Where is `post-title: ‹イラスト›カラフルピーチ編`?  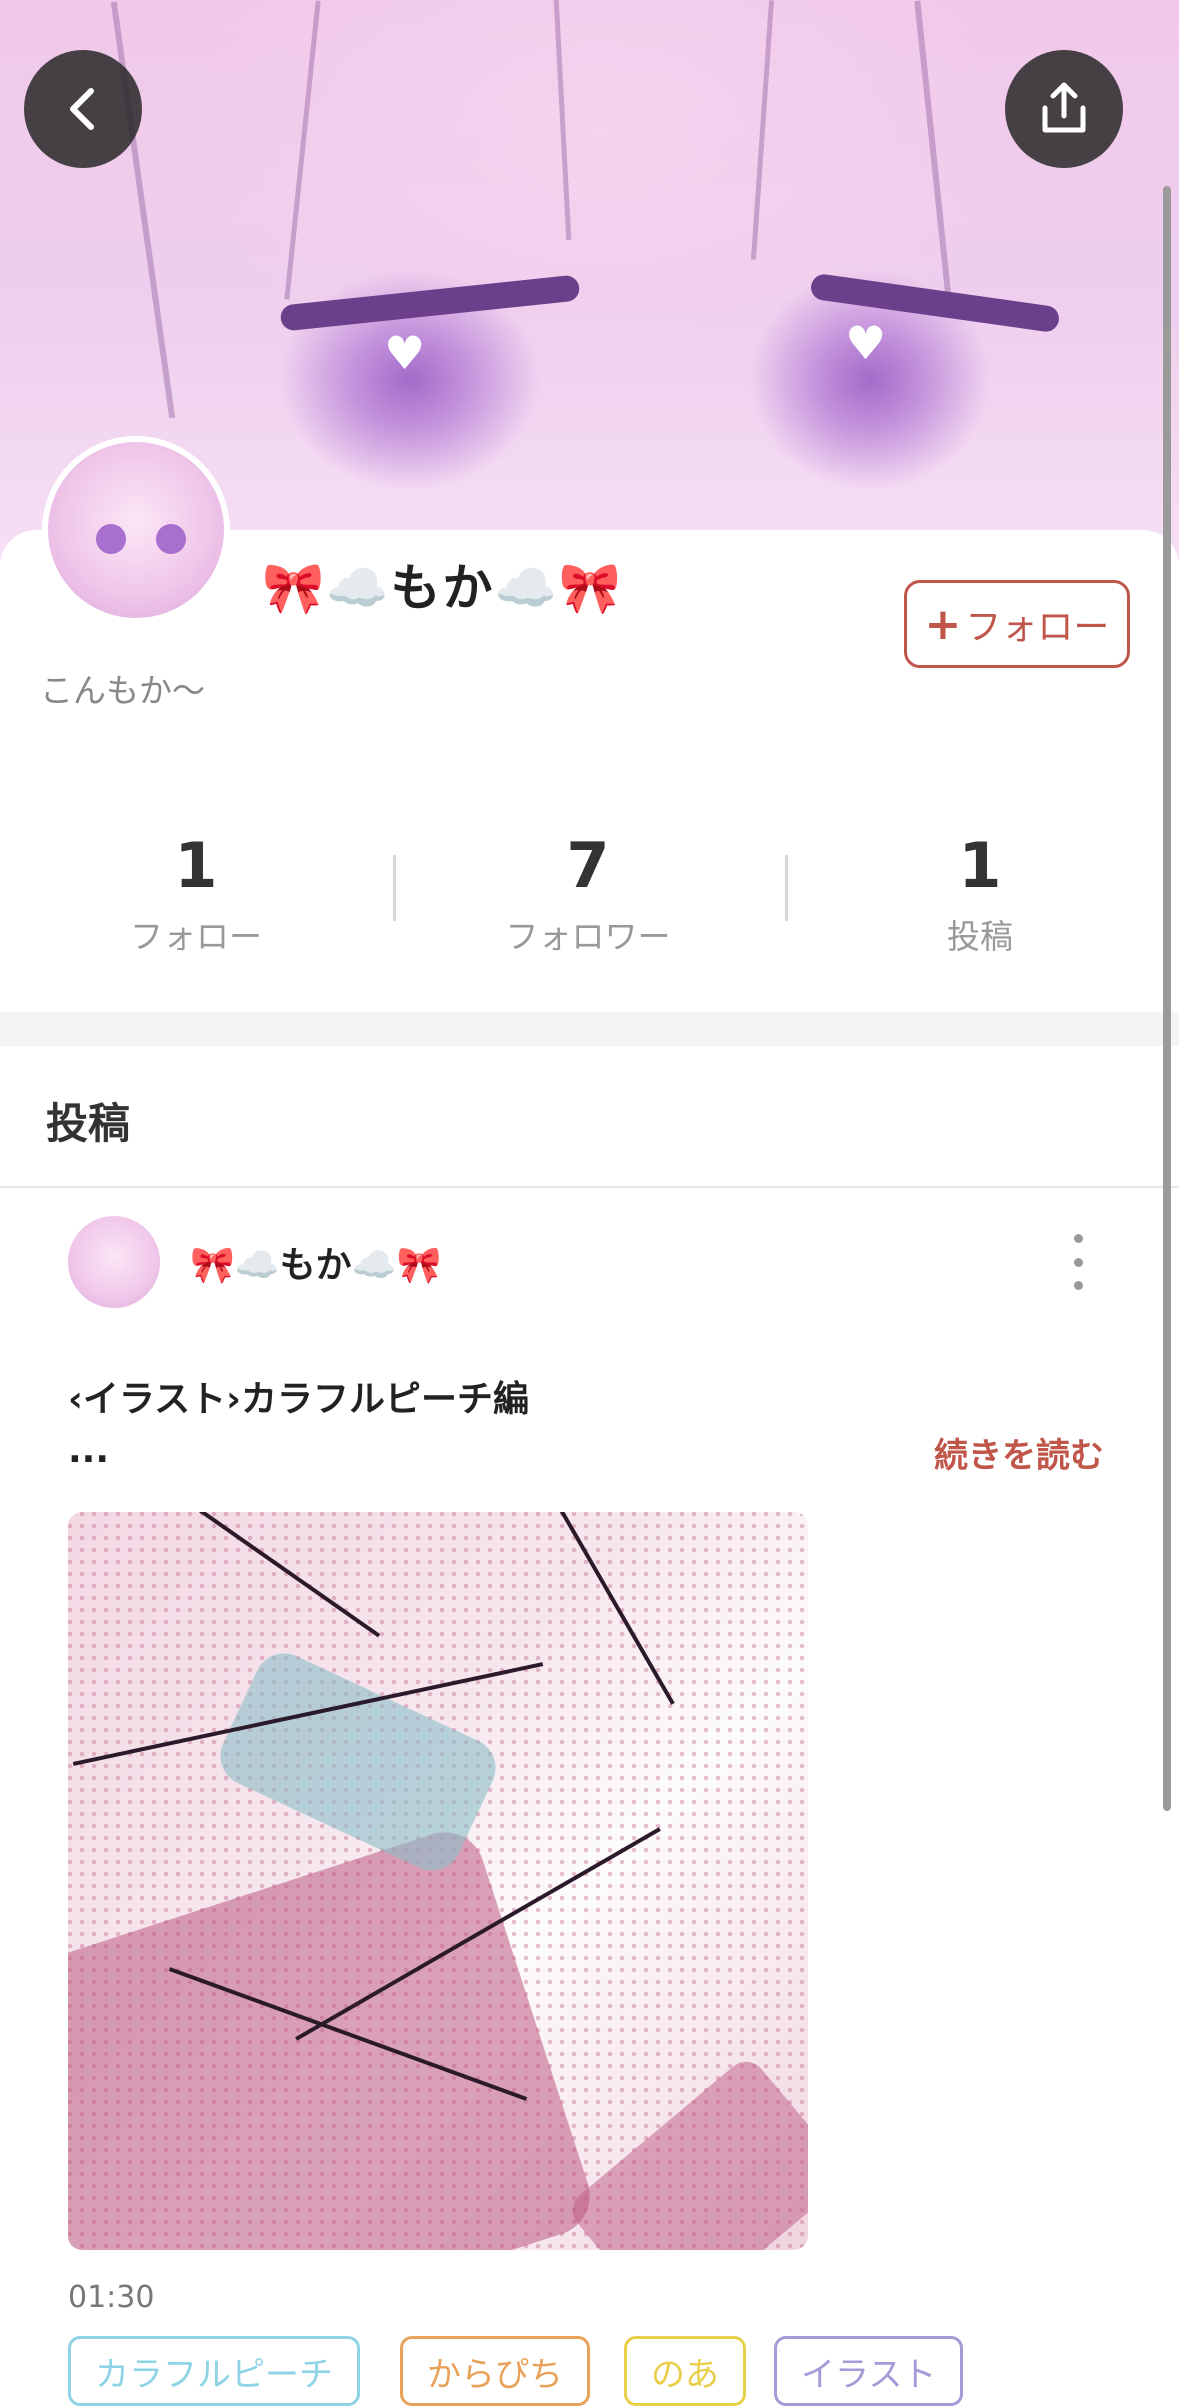 post-title: ‹イラスト›カラフルピーチ編 is located at coordinates (298, 1396).